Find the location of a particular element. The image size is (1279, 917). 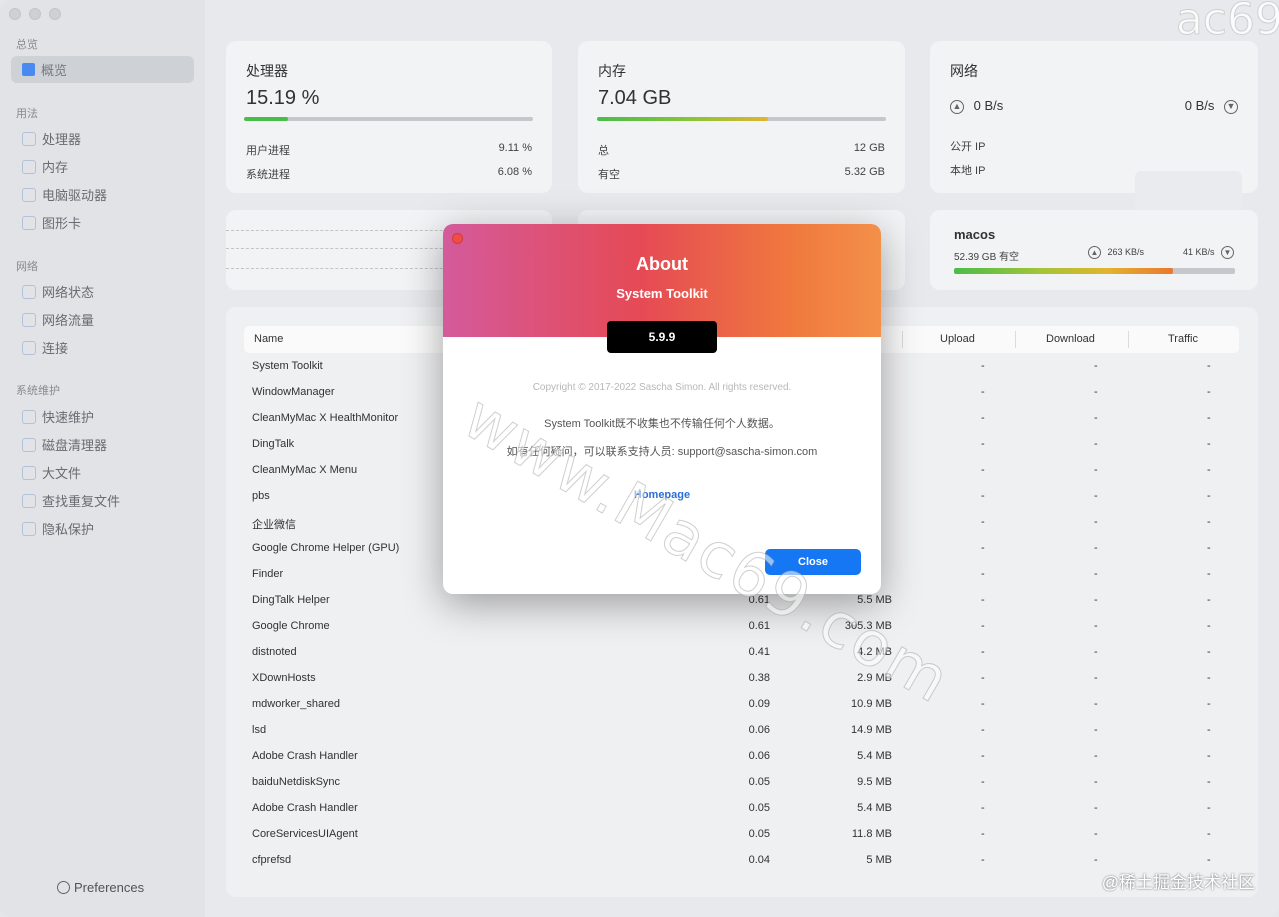

corner-watermark-top: ac69 is located at coordinates (1227, 23).